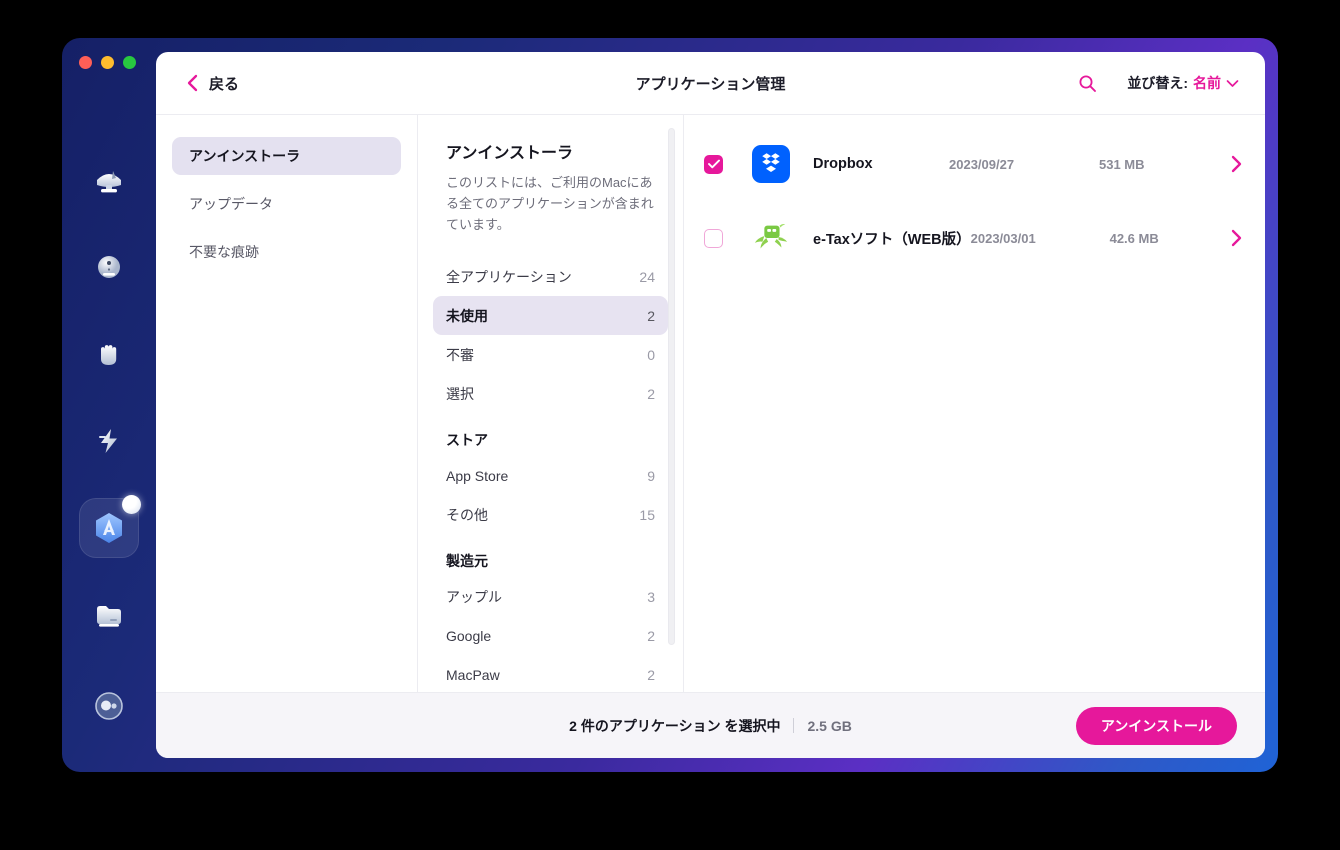 The height and width of the screenshot is (850, 1340). I want to click on module-sidebar: アンインストーラ アップデータ 不要な痕跡, so click(287, 403).